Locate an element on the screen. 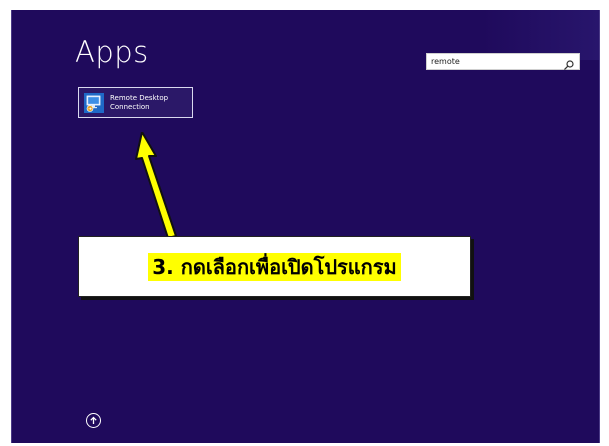 This screenshot has height=446, width=609. arrow-up-icon is located at coordinates (93, 420).